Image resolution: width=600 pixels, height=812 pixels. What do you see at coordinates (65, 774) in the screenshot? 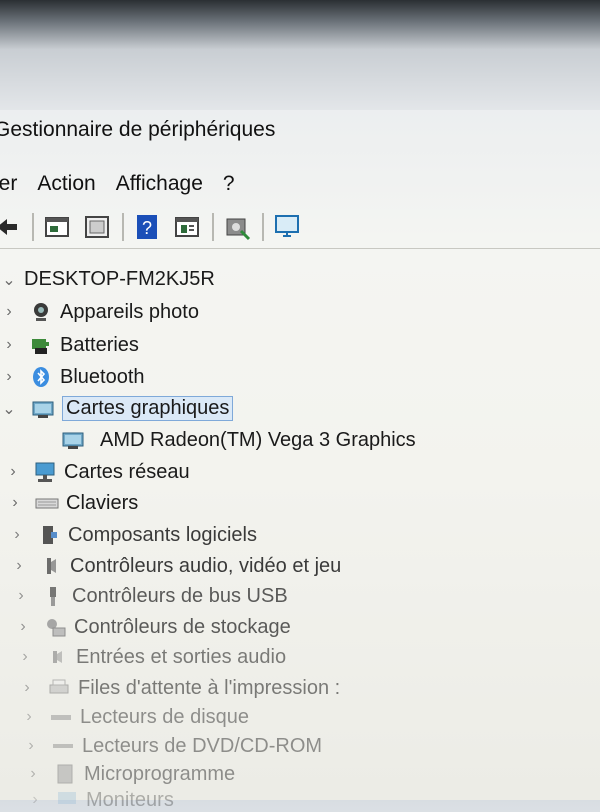
I see `firmware-icon` at bounding box center [65, 774].